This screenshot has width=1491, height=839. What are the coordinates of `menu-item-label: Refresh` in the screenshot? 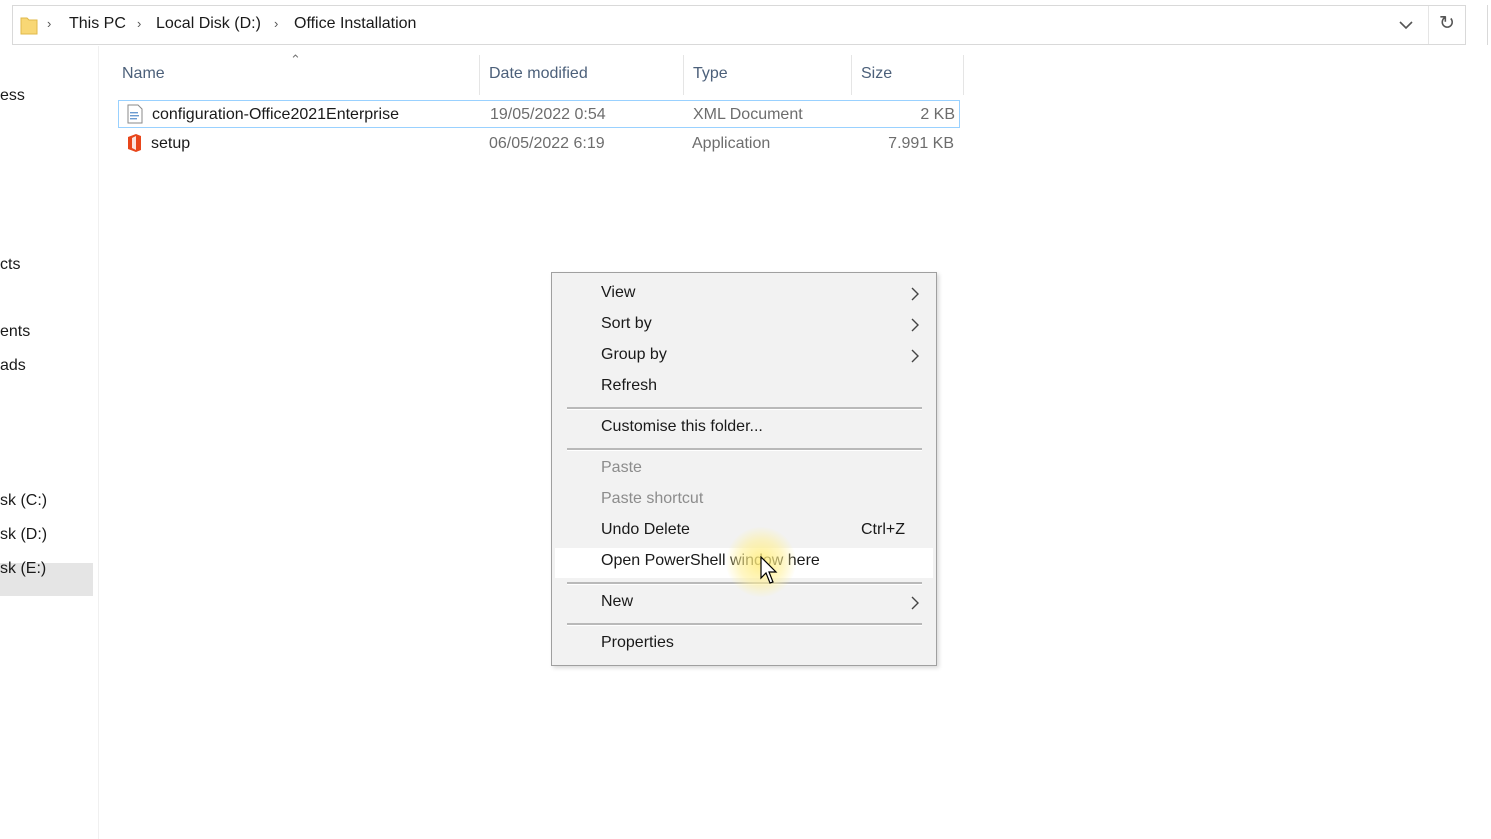 It's located at (629, 385).